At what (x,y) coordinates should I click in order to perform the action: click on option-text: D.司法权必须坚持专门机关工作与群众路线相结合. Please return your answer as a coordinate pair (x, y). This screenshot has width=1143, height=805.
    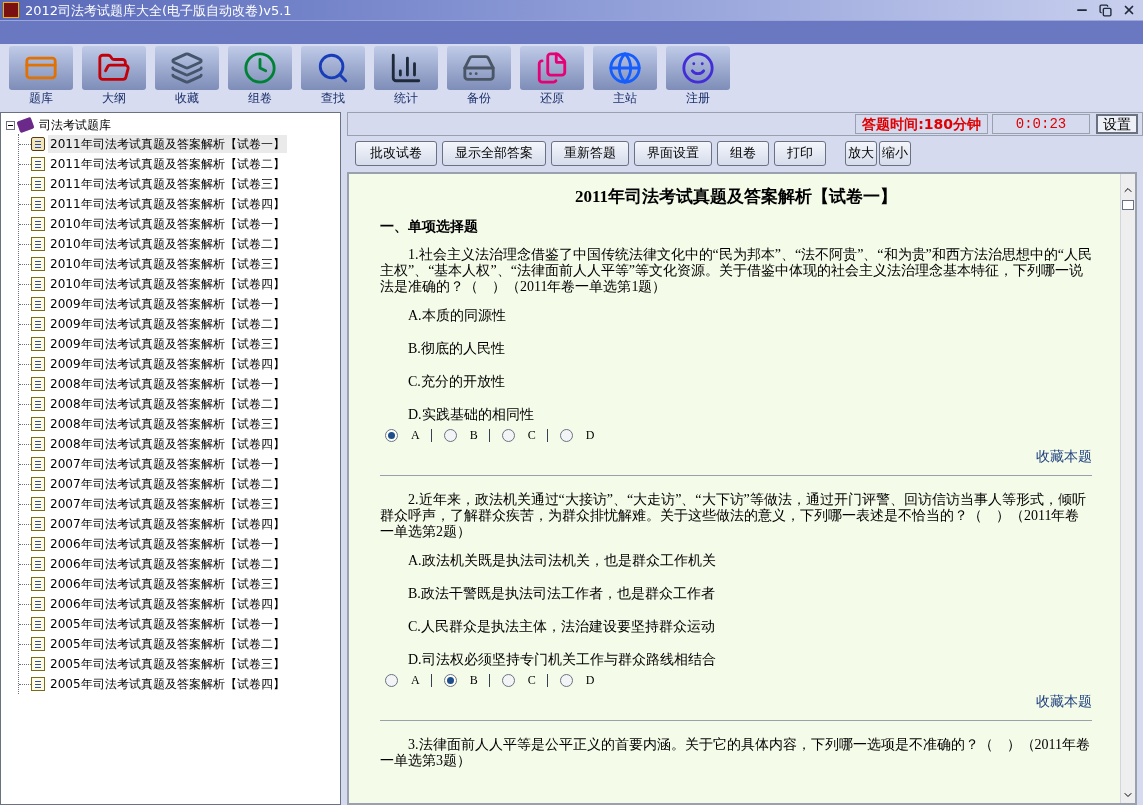
    Looking at the image, I should click on (562, 659).